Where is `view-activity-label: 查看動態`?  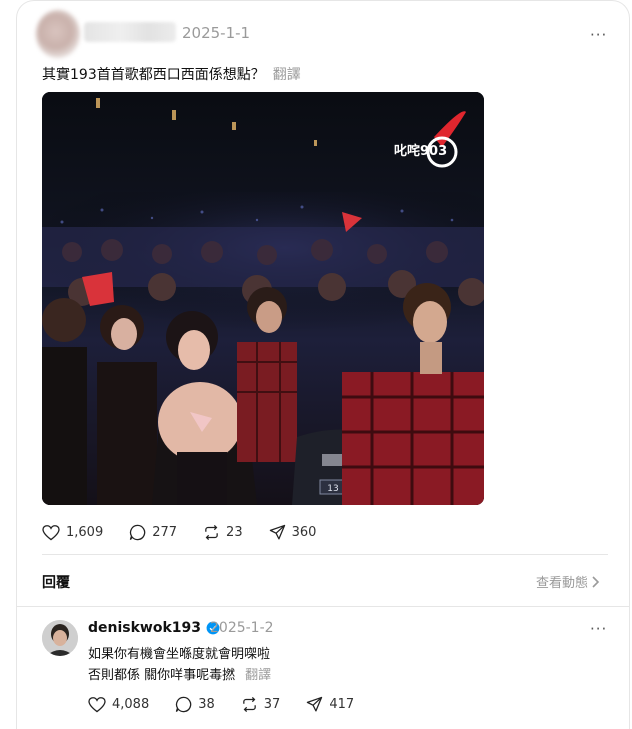
view-activity-label: 查看動態 is located at coordinates (562, 583).